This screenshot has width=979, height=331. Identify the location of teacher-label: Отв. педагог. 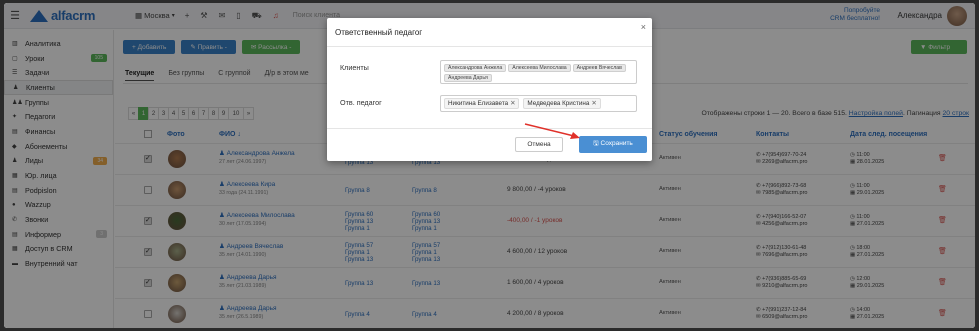
(361, 102).